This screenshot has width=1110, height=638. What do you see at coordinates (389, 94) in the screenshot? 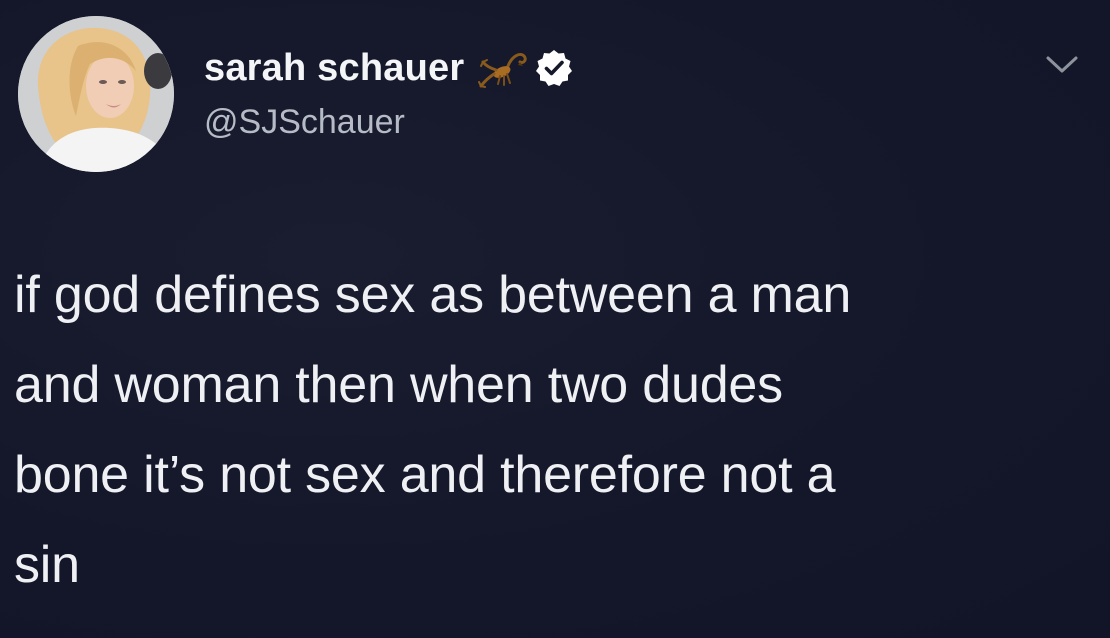
I see `author-names: sarah schauer @SJSchauer` at bounding box center [389, 94].